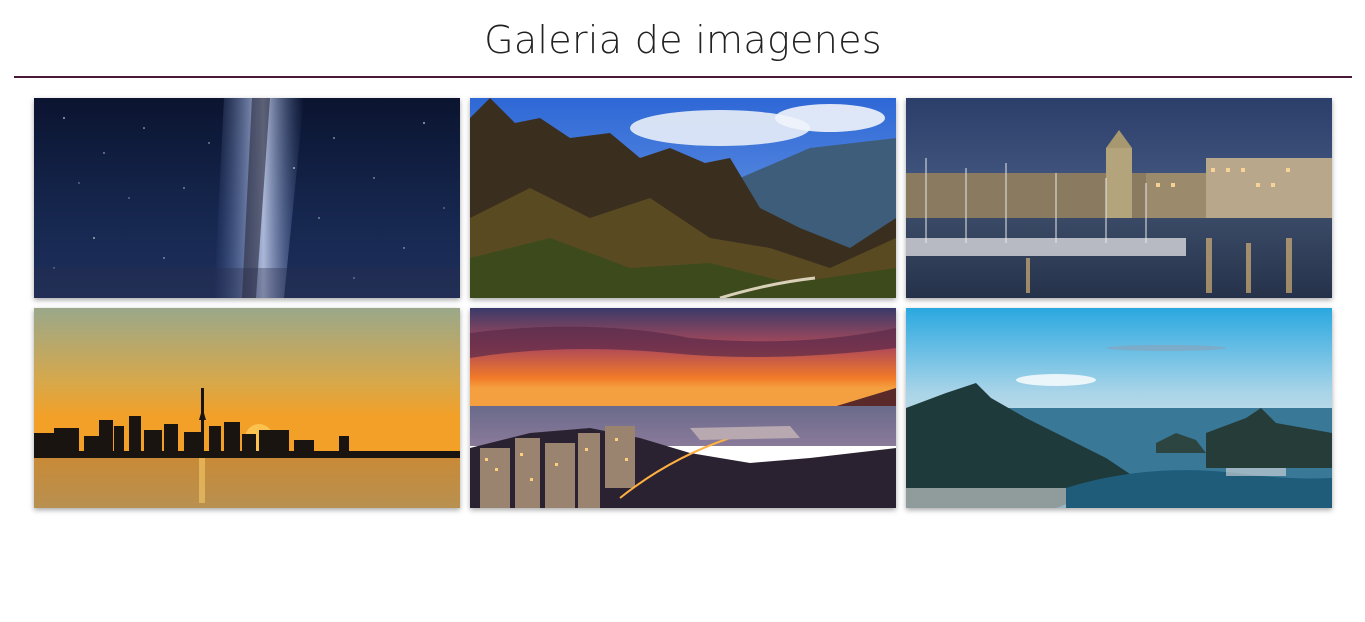  I want to click on mountain-valley-image, so click(683, 198).